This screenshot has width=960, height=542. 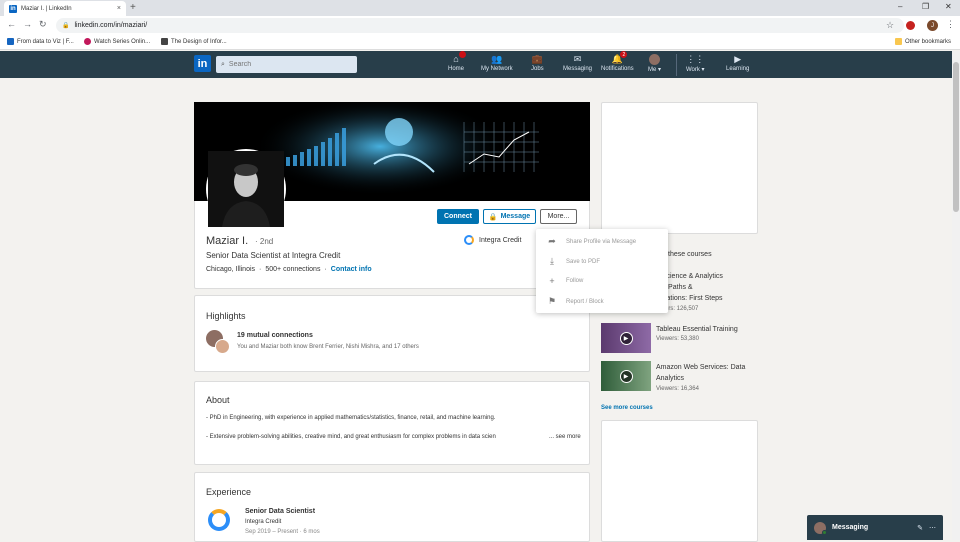 What do you see at coordinates (583, 261) in the screenshot?
I see `menu-item-label: Save to PDF` at bounding box center [583, 261].